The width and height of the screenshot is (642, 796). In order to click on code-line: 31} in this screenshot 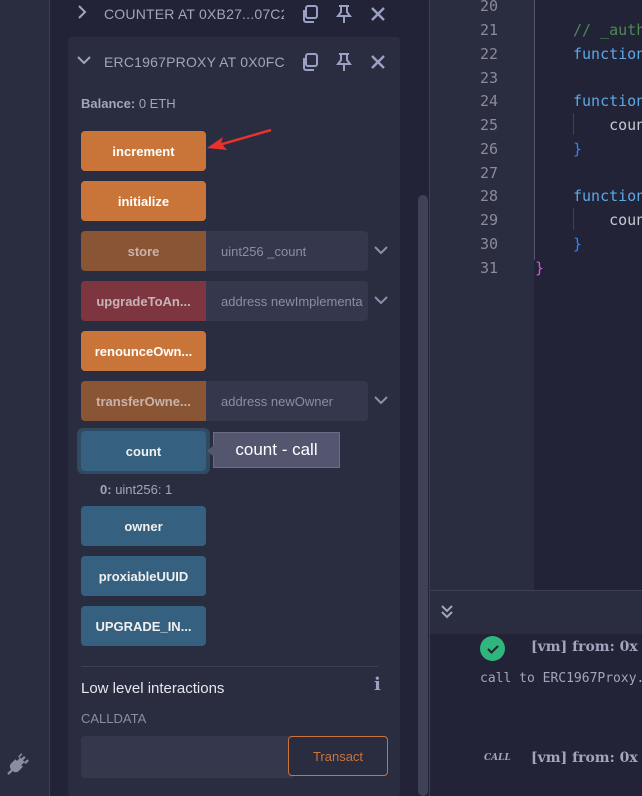, I will do `click(512, 268)`.